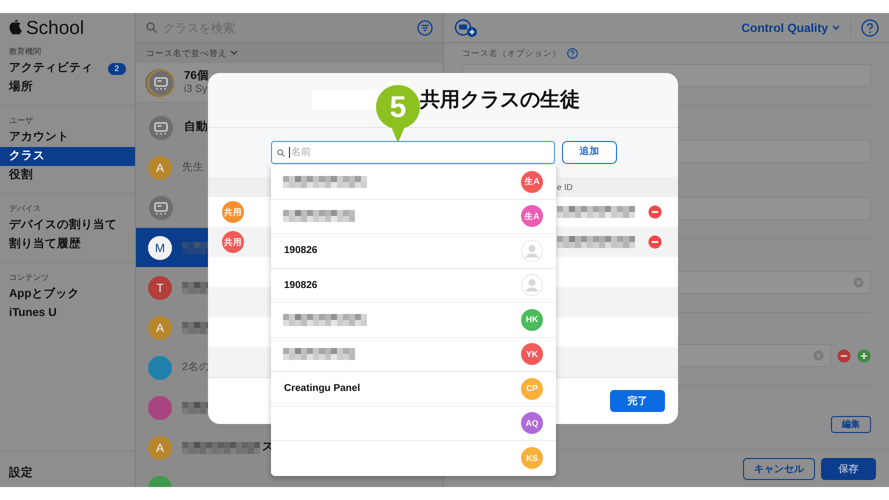 The width and height of the screenshot is (889, 500). I want to click on suggestion-item: AQ, so click(413, 423).